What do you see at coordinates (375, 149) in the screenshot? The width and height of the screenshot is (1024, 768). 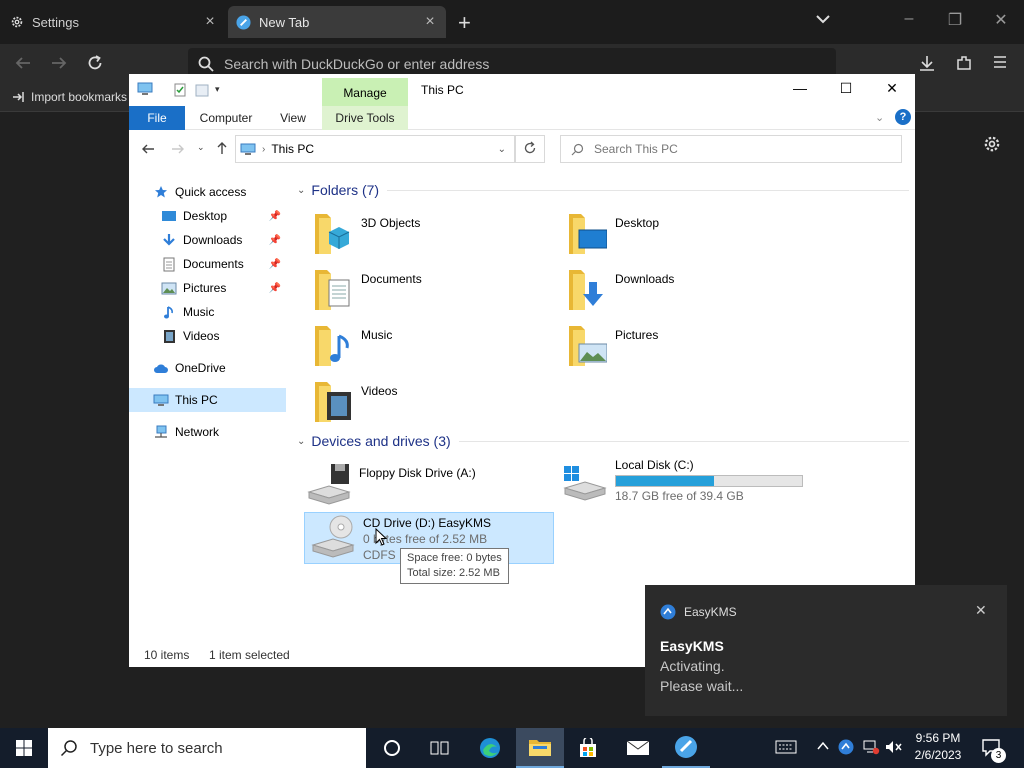 I see `path-bar: › This PC ⌄` at bounding box center [375, 149].